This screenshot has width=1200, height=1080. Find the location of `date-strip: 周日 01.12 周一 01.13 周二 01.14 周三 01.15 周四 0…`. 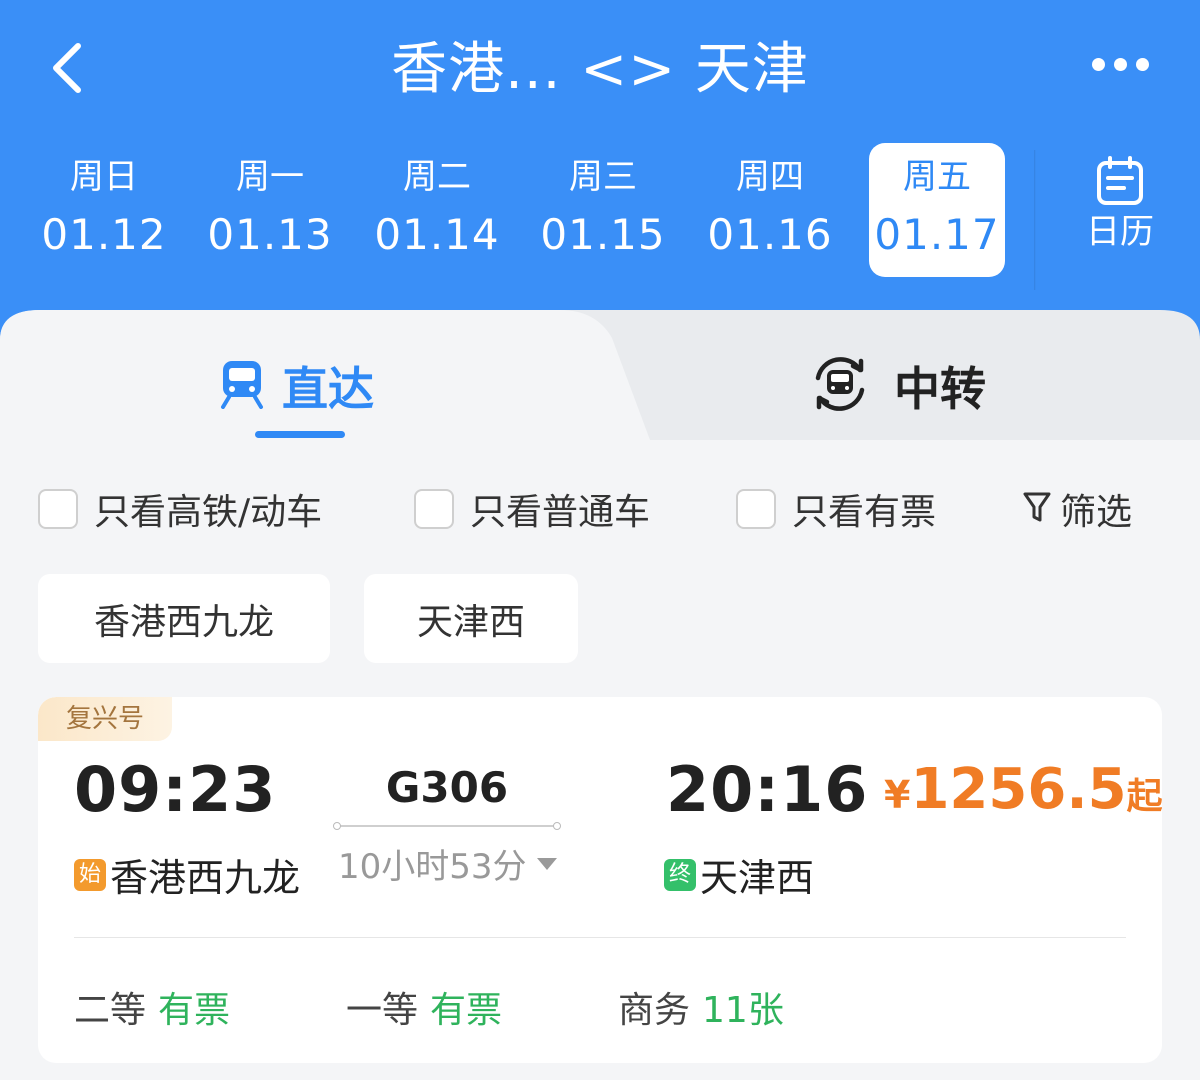

date-strip: 周日 01.12 周一 01.13 周二 01.14 周三 01.15 周四 0… is located at coordinates (525, 211).